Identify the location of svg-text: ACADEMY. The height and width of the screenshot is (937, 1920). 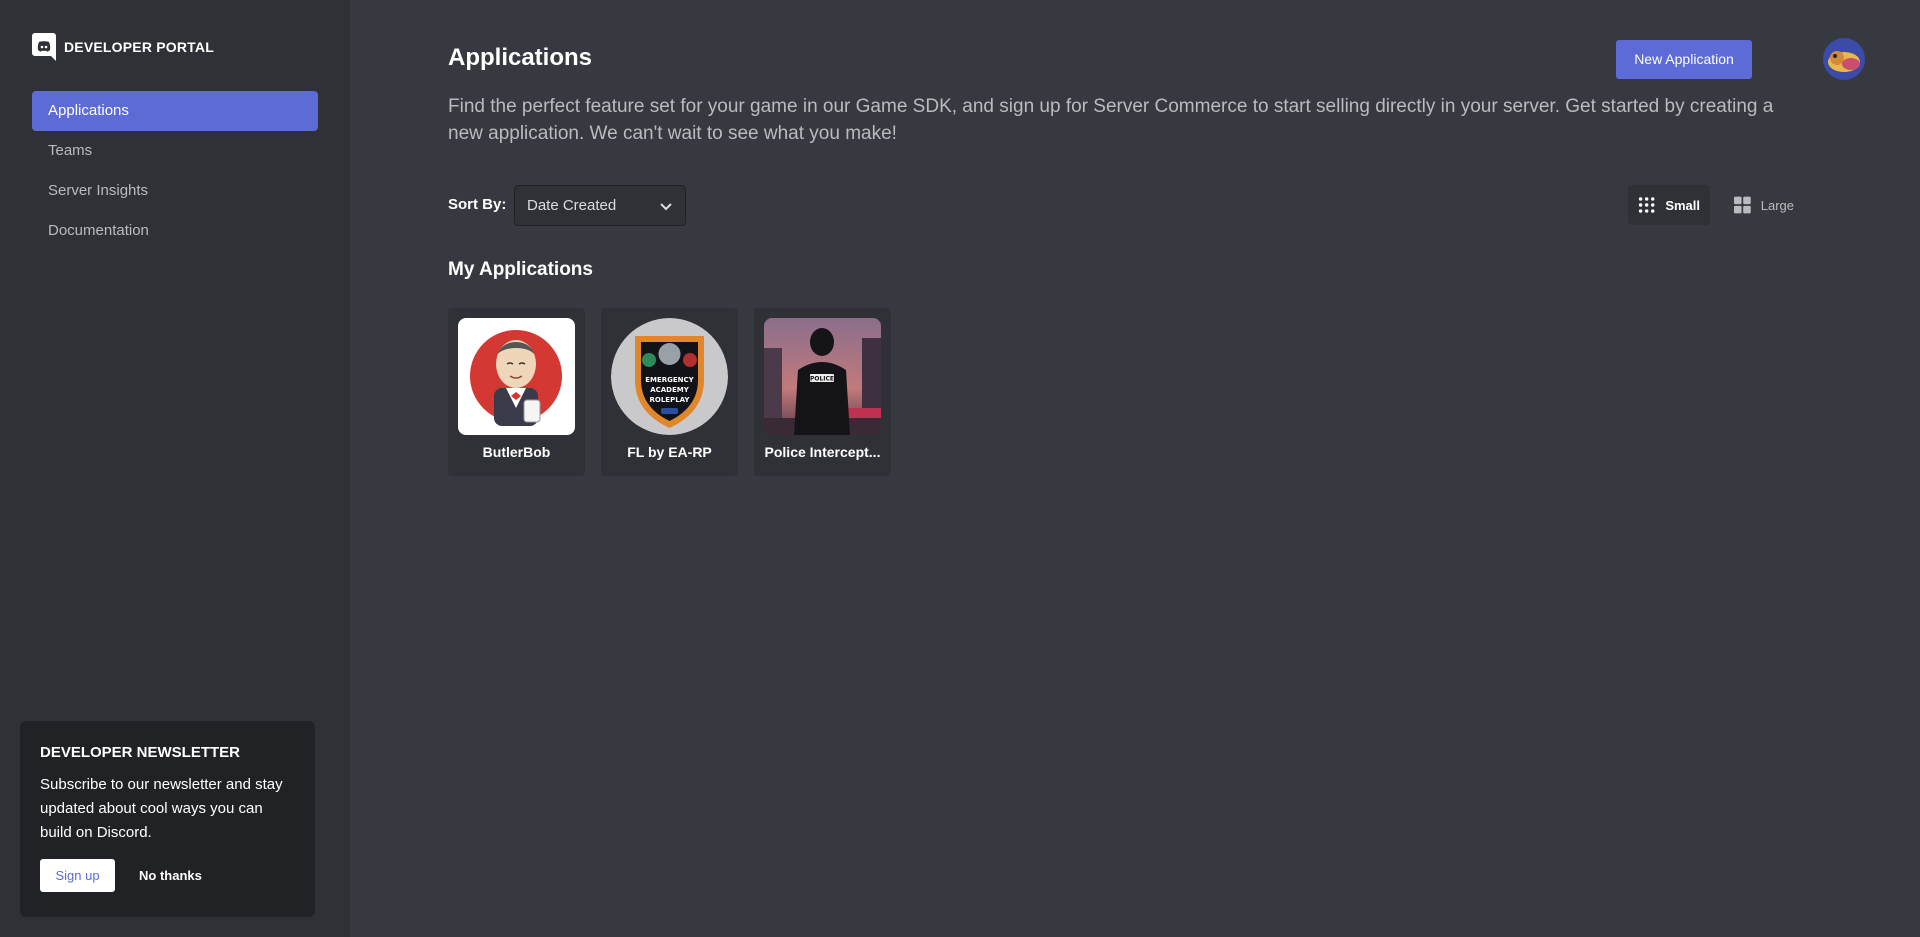
(670, 390).